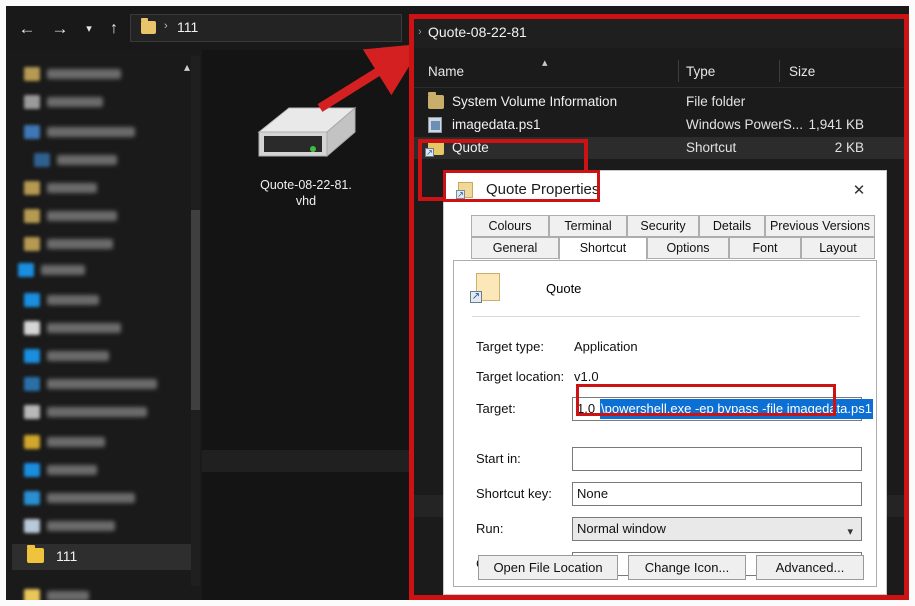 Image resolution: width=915 pixels, height=606 pixels. I want to click on tab-font: Font, so click(765, 248).